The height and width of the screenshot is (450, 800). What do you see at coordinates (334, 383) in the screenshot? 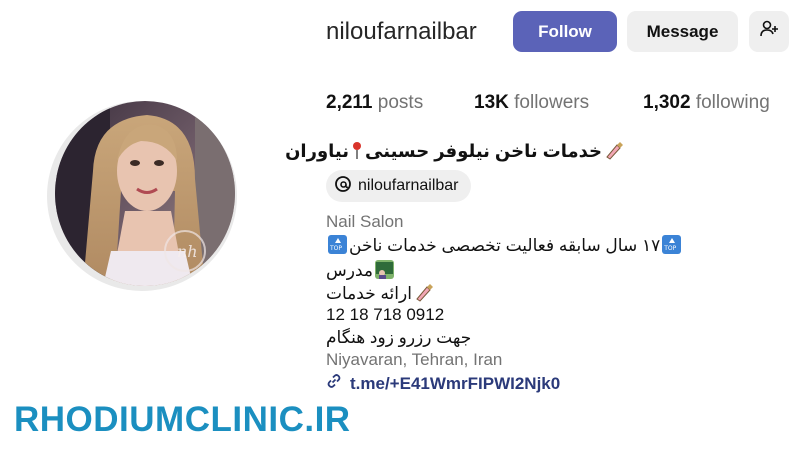
I see `link-icon` at bounding box center [334, 383].